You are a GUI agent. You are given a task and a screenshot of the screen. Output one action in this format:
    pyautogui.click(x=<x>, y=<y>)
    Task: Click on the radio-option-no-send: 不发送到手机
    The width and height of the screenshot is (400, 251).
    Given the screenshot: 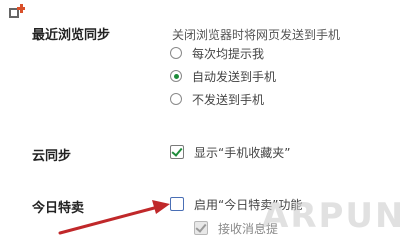 What is the action you would take?
    pyautogui.click(x=217, y=99)
    